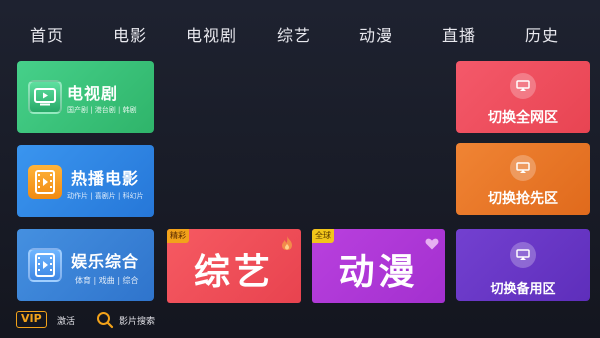 Image resolution: width=600 pixels, height=338 pixels. Describe the element at coordinates (105, 178) in the screenshot. I see `tile-title: 热播电影` at that location.